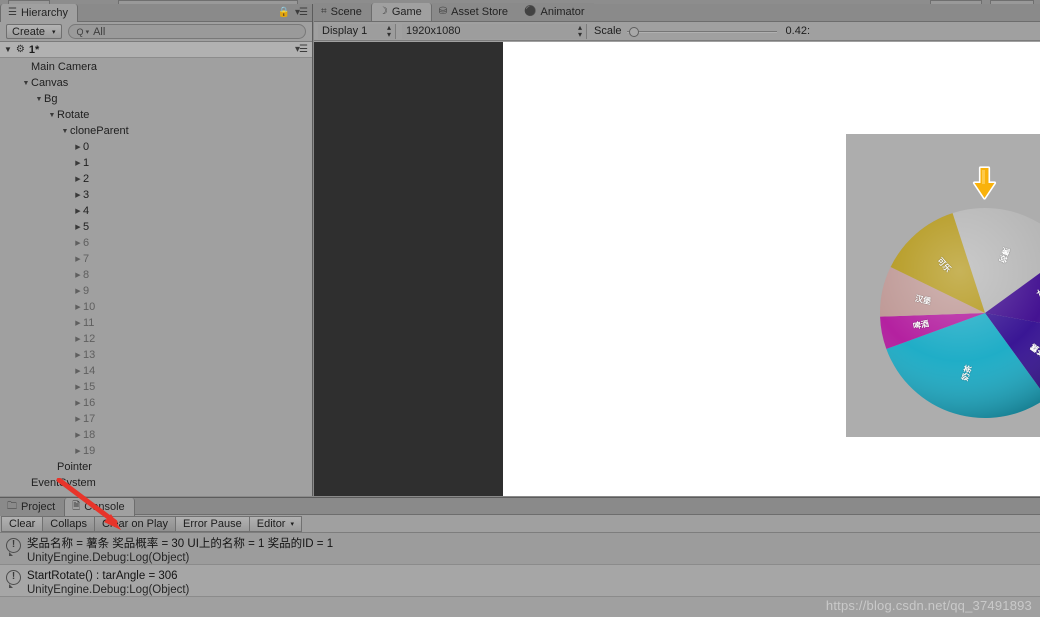 Image resolution: width=1040 pixels, height=617 pixels. What do you see at coordinates (64, 67) in the screenshot?
I see `hierarchy-node-label: Main Camera` at bounding box center [64, 67].